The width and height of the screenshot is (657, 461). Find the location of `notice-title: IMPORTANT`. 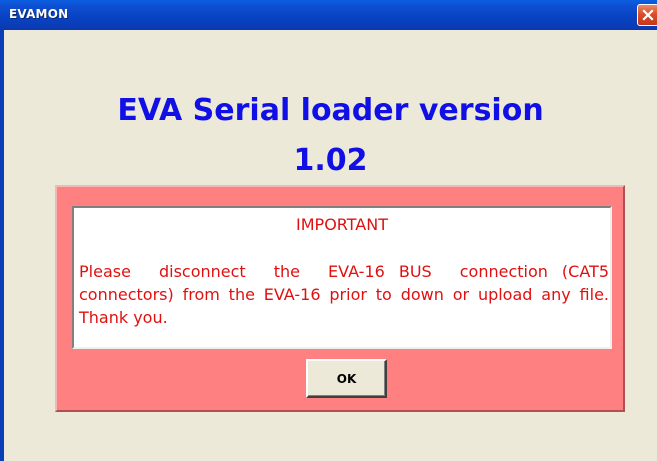

notice-title: IMPORTANT is located at coordinates (342, 224).